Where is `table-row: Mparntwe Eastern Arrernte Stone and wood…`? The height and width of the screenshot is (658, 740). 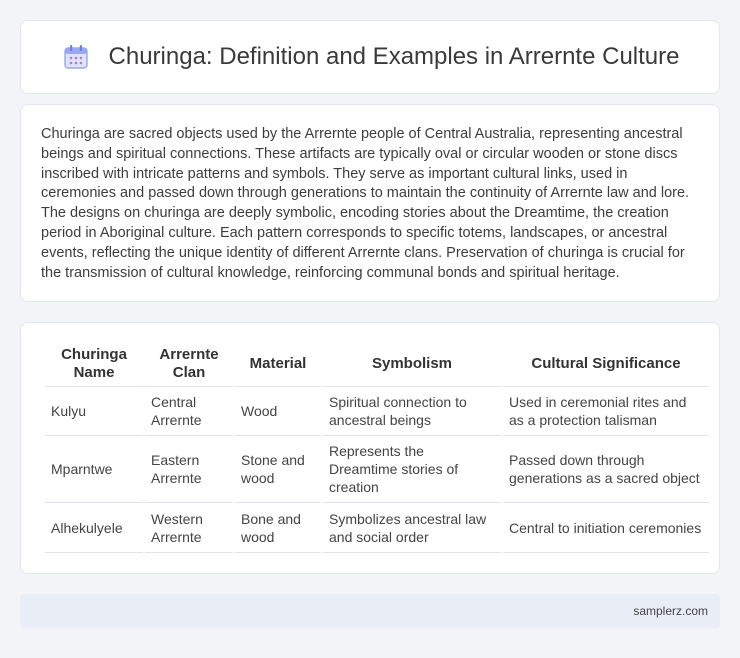 table-row: Mparntwe Eastern Arrernte Stone and wood… is located at coordinates (377, 469).